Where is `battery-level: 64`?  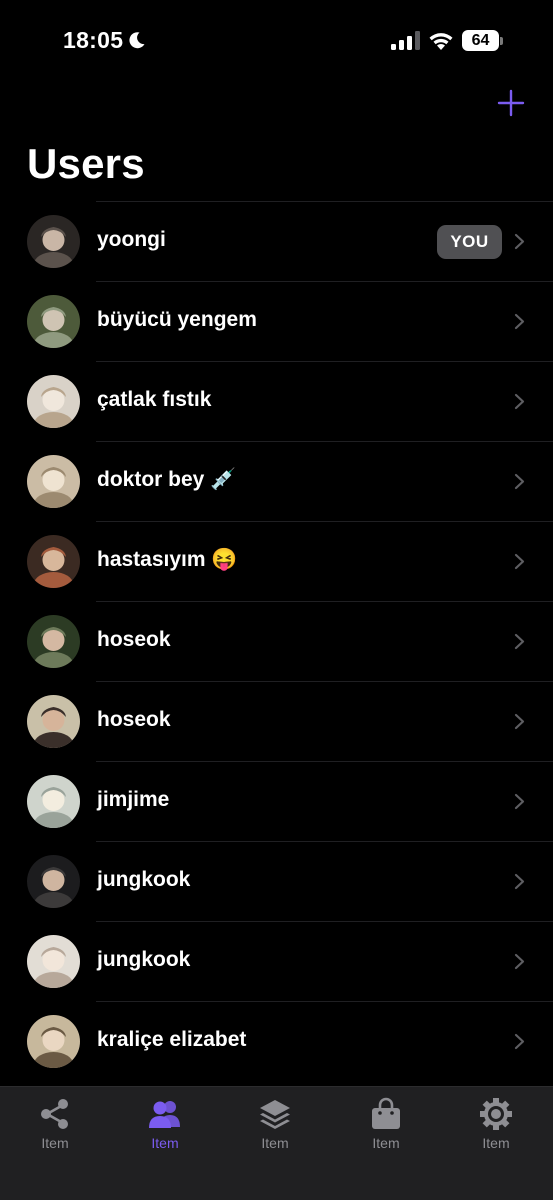
battery-level: 64 is located at coordinates (480, 40).